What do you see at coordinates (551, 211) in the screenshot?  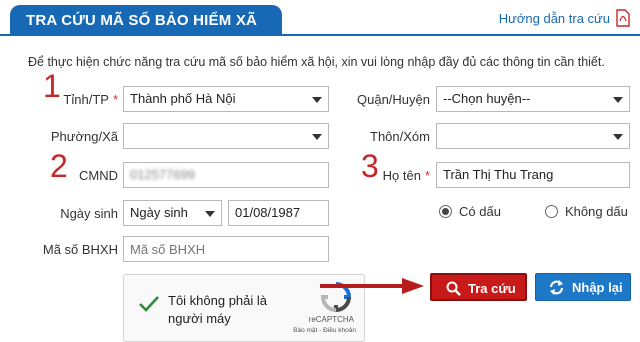 I see `accent-off-radio` at bounding box center [551, 211].